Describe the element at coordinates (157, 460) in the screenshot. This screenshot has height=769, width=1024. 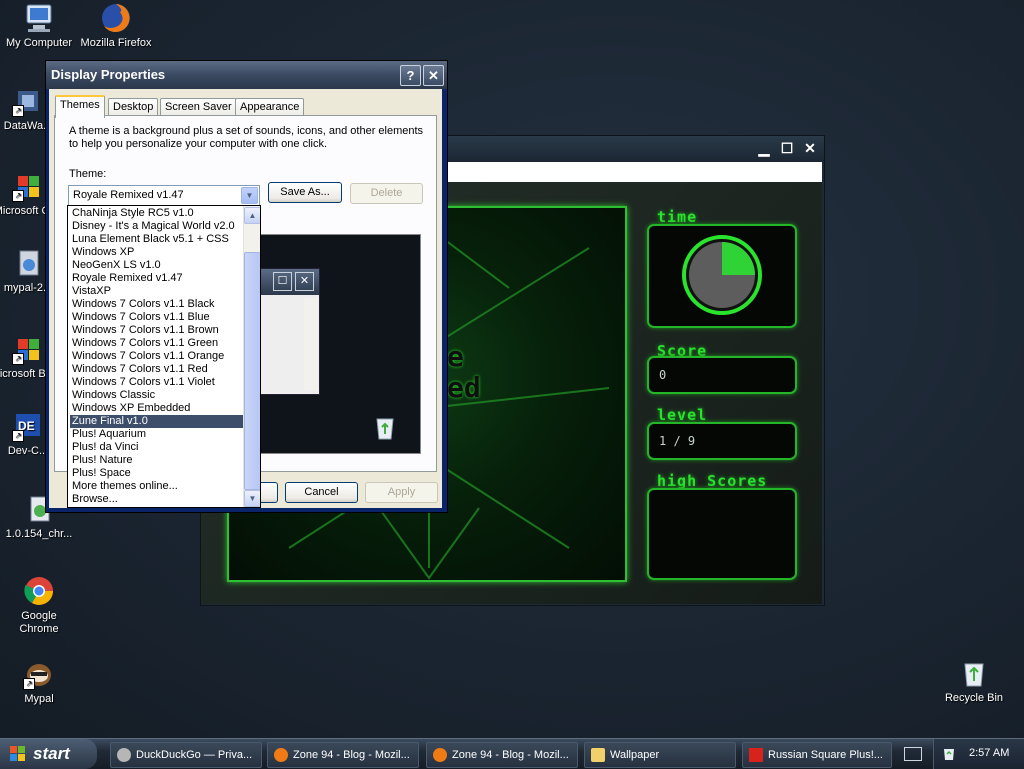
I see `dropdown-option: Plus! Nature` at that location.